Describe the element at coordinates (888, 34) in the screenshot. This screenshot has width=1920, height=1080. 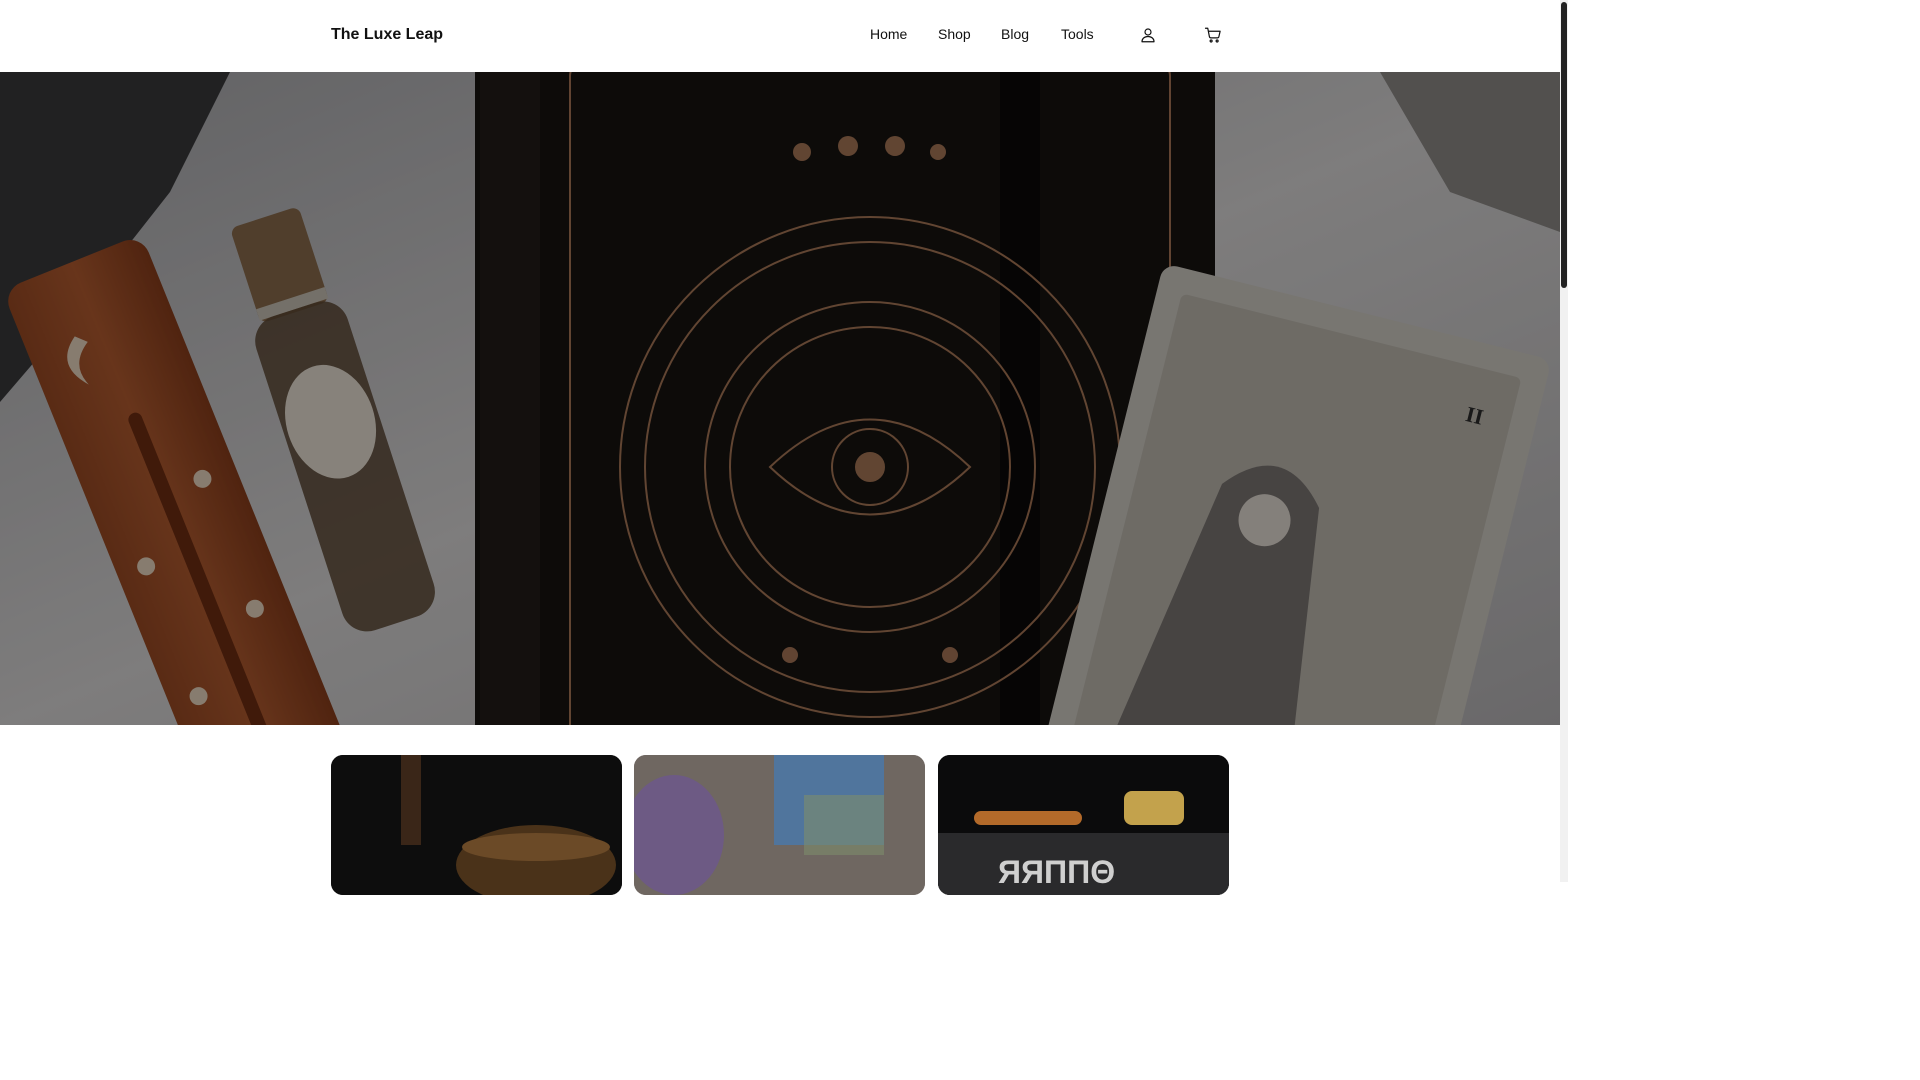
I see `nav-home-link: Home` at that location.